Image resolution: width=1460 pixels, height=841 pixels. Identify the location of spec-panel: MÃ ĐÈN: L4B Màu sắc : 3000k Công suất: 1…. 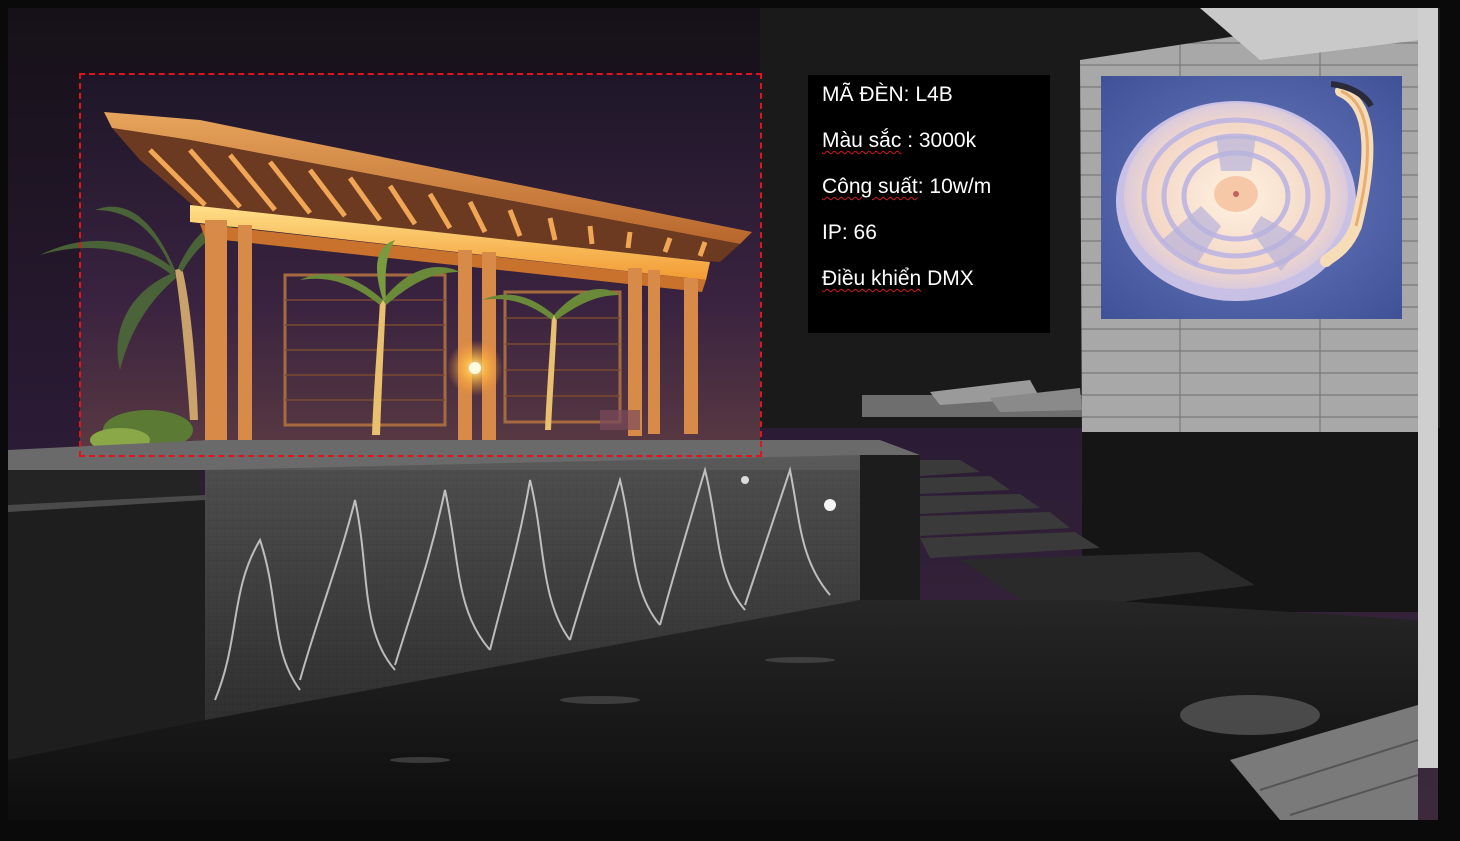
(929, 204).